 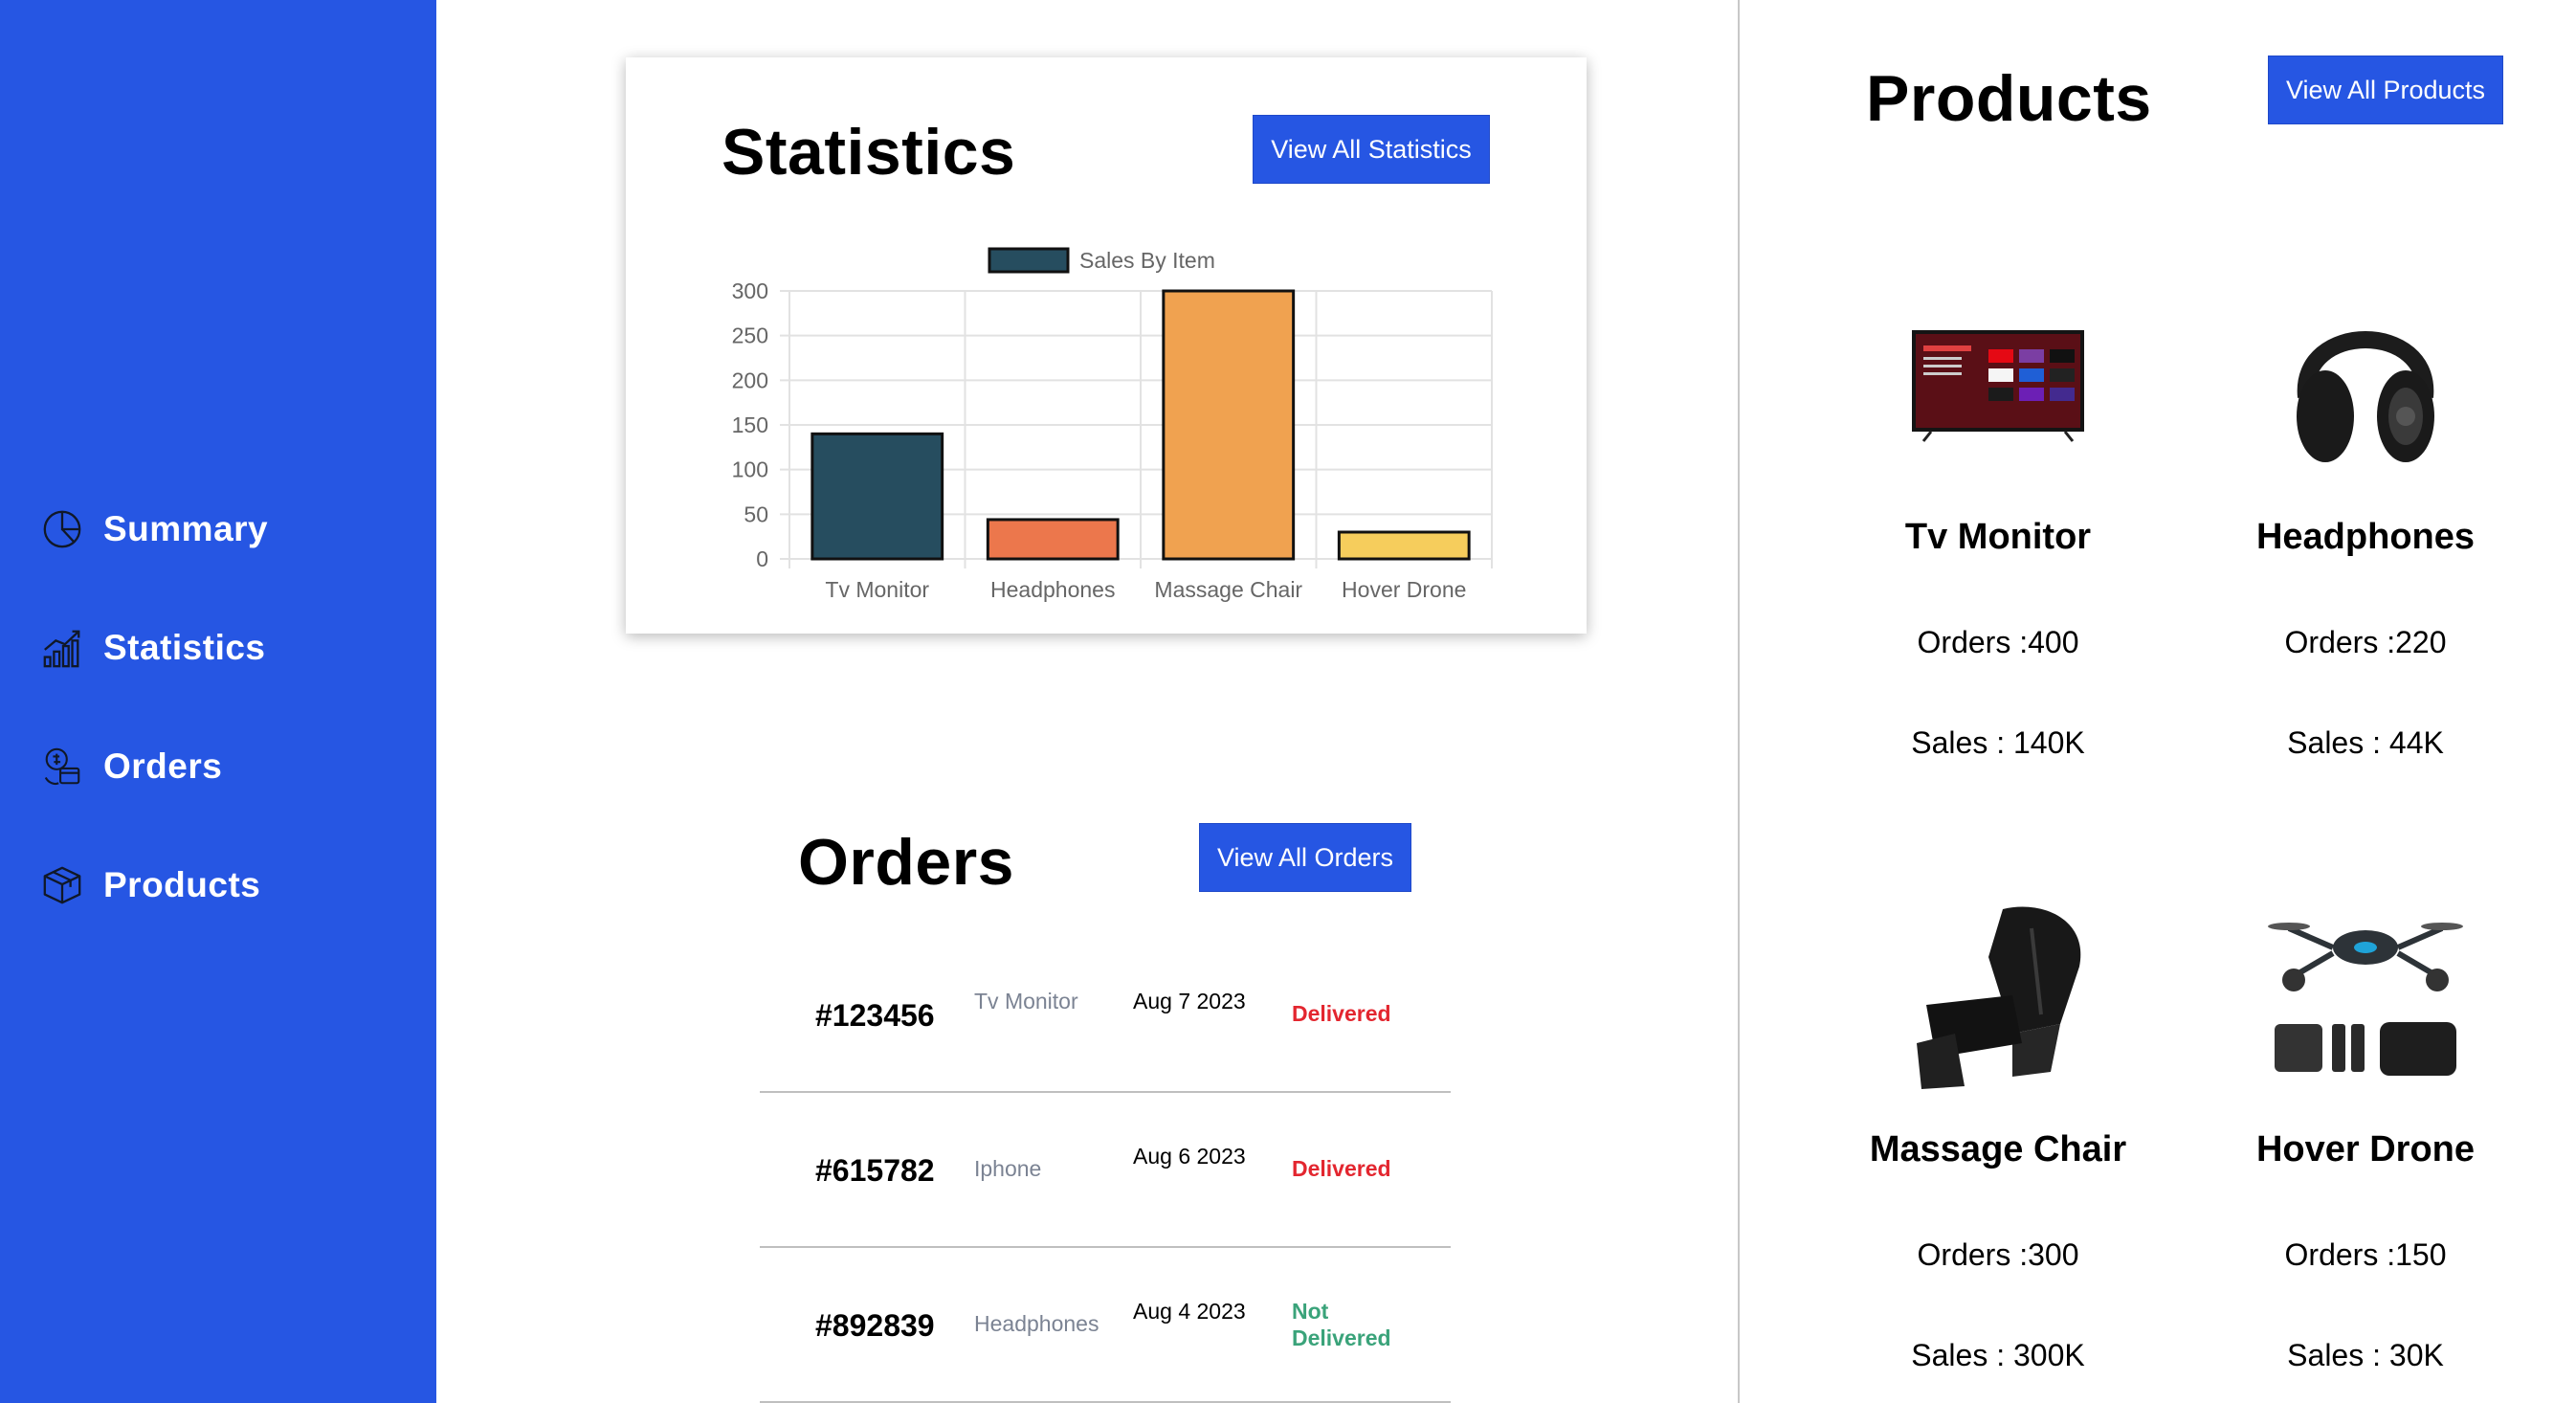 I want to click on x-tick-label: Headphones, so click(x=1052, y=589).